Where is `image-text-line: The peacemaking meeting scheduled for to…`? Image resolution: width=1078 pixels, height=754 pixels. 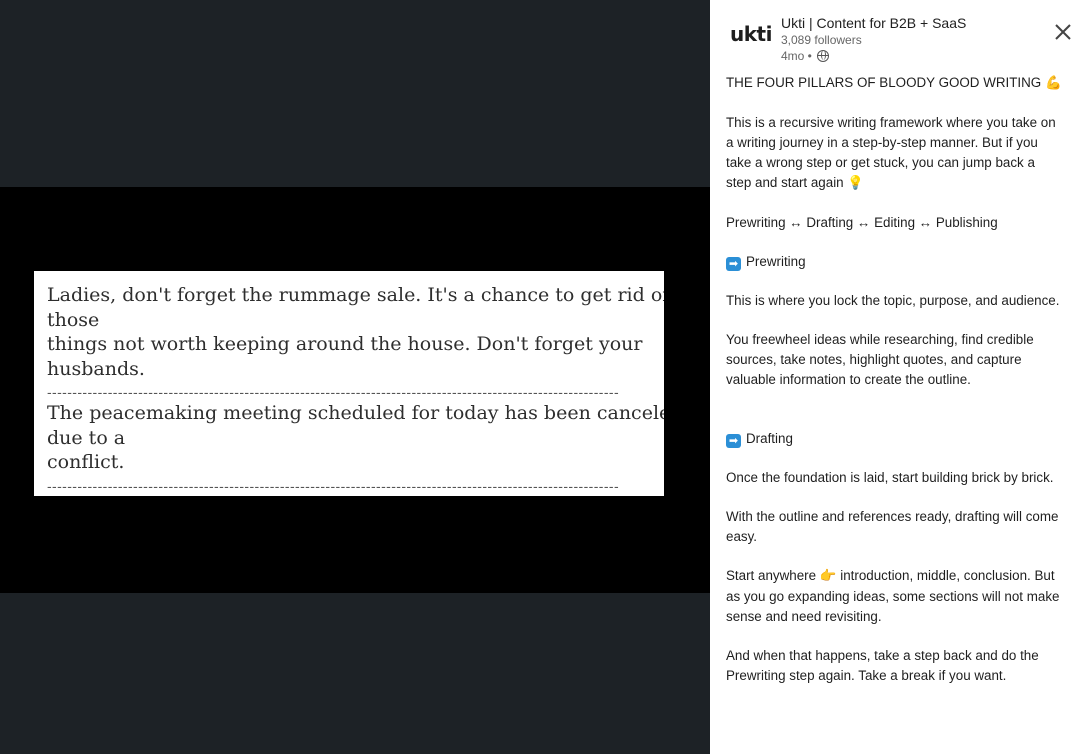 image-text-line: The peacemaking meeting scheduled for to… is located at coordinates (355, 413).